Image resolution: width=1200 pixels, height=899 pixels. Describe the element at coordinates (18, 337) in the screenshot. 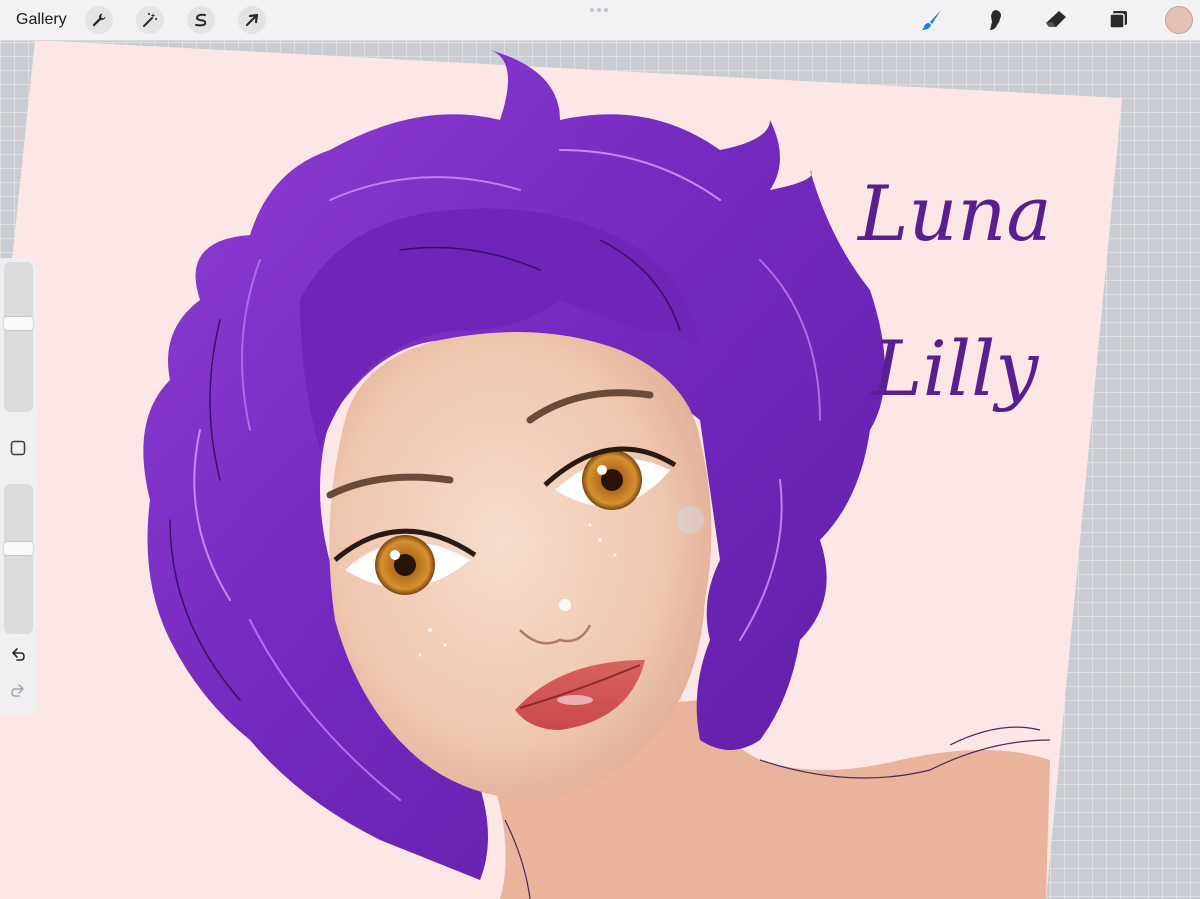

I see `brush-size-slider` at that location.